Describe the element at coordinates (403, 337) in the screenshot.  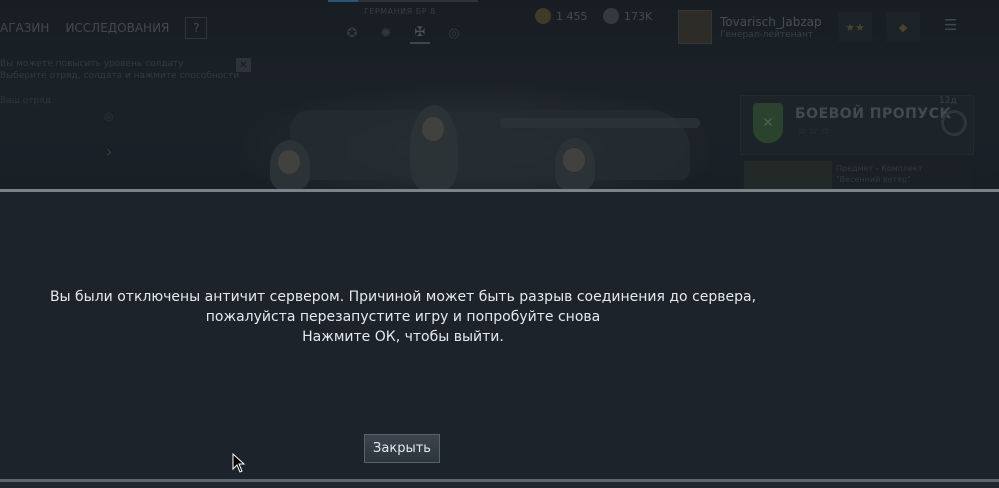
I see `message-line-3: Нажмите ОК, чтобы выйти.` at that location.